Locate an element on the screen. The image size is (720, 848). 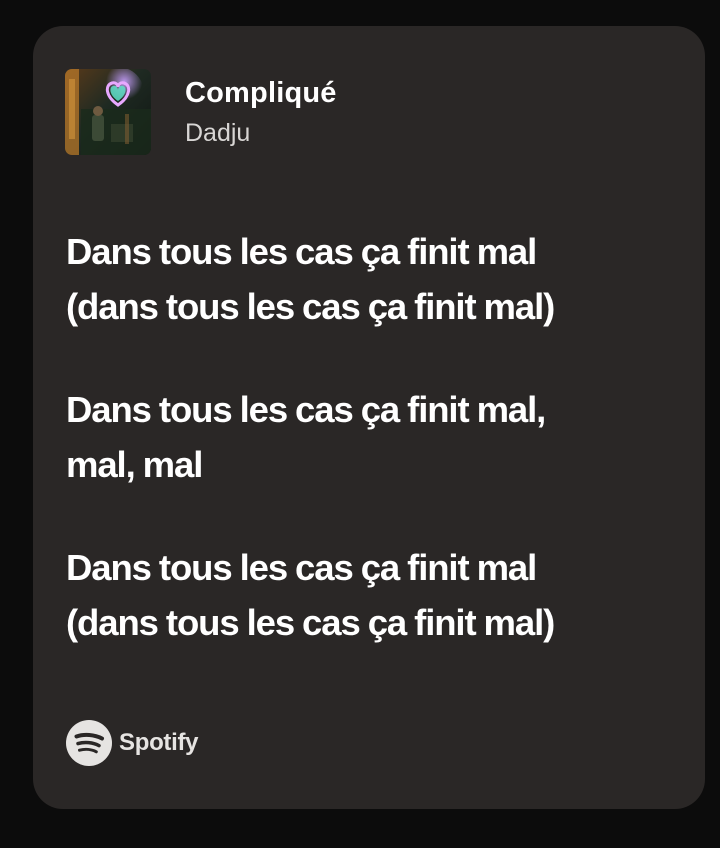
lyric-line: mal, mal is located at coordinates (134, 464).